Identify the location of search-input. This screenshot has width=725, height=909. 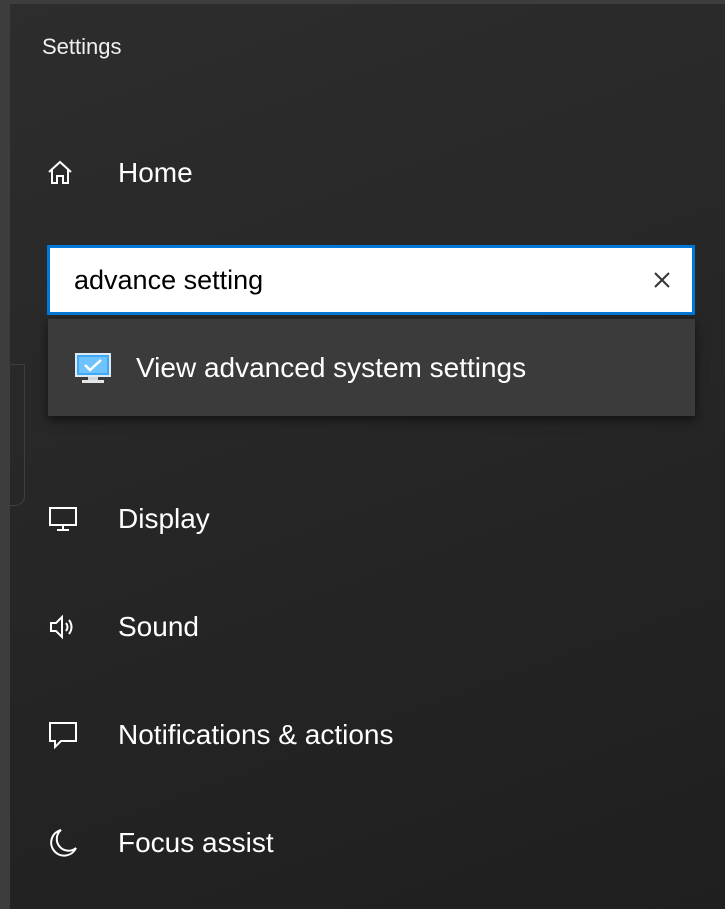
(341, 280).